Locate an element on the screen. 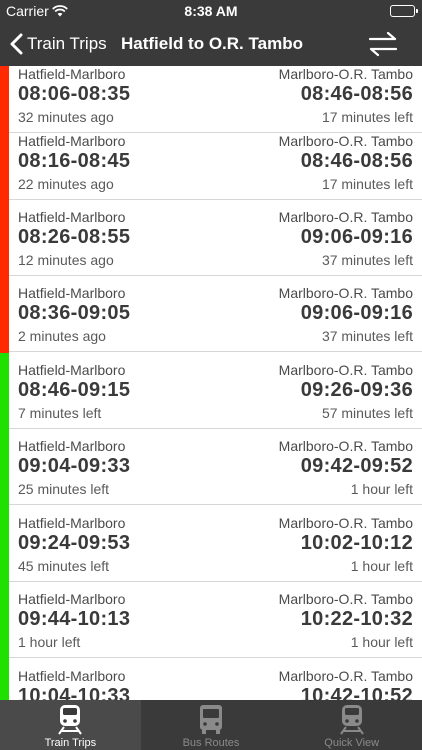 This screenshot has height=750, width=422. tab-train-trips: Train Trips is located at coordinates (70, 725).